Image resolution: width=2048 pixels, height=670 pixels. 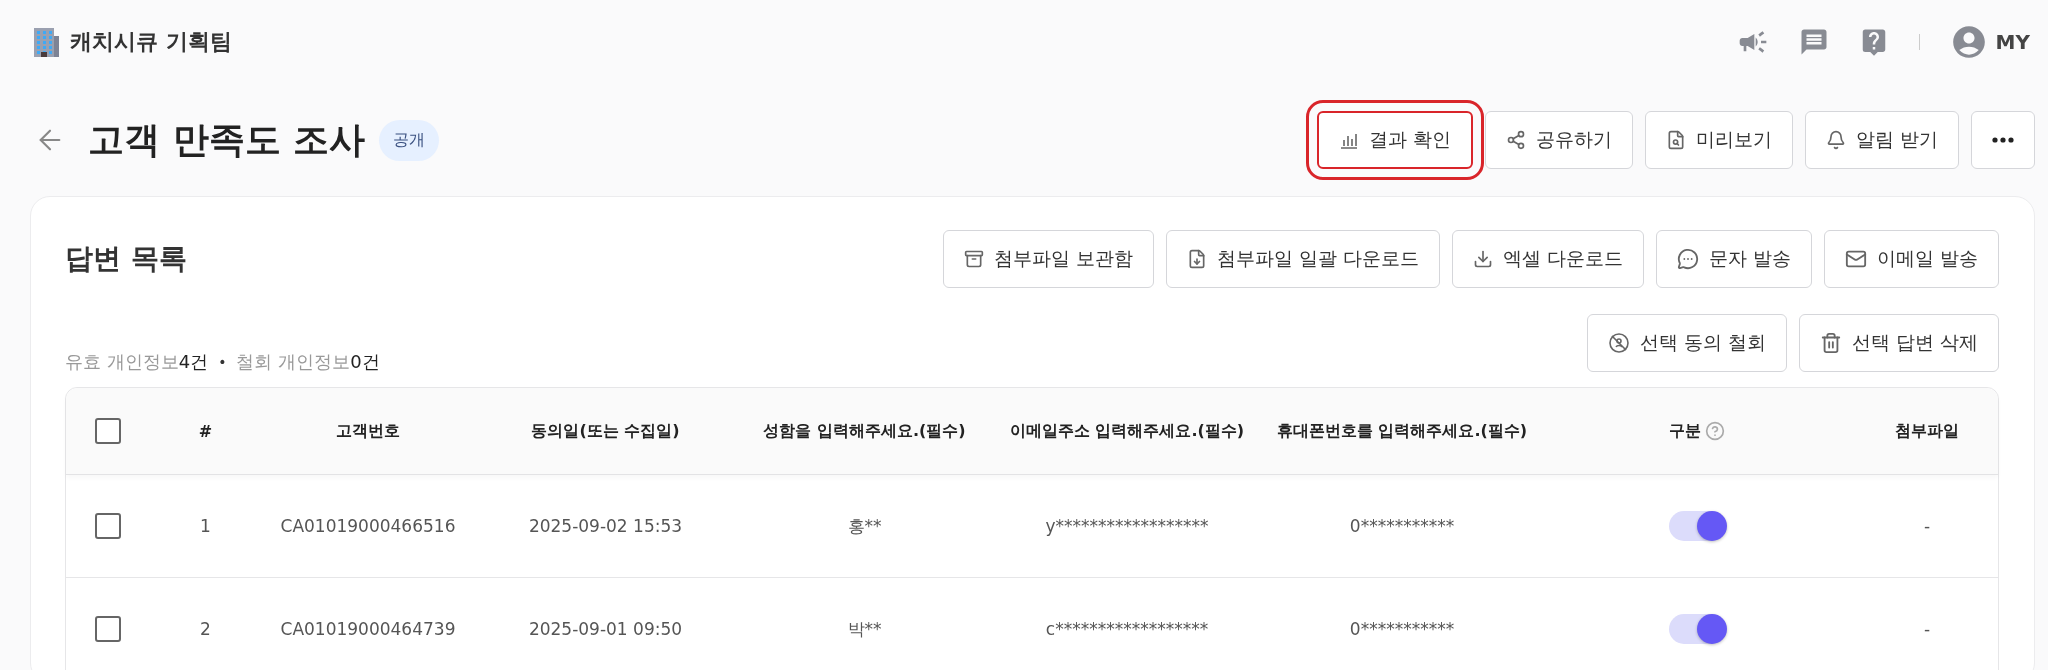 What do you see at coordinates (1685, 431) in the screenshot?
I see `column-header: 구분` at bounding box center [1685, 431].